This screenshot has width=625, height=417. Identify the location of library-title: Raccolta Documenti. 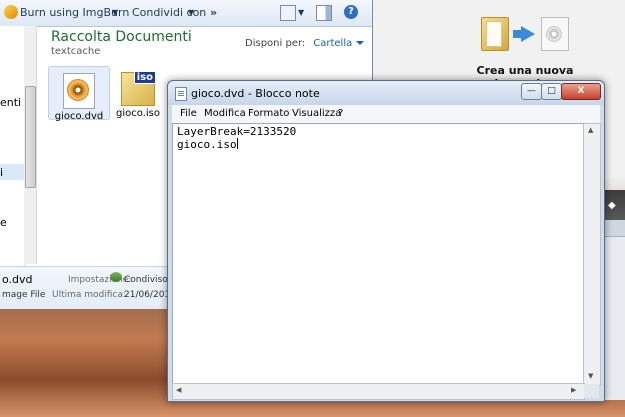
(121, 37).